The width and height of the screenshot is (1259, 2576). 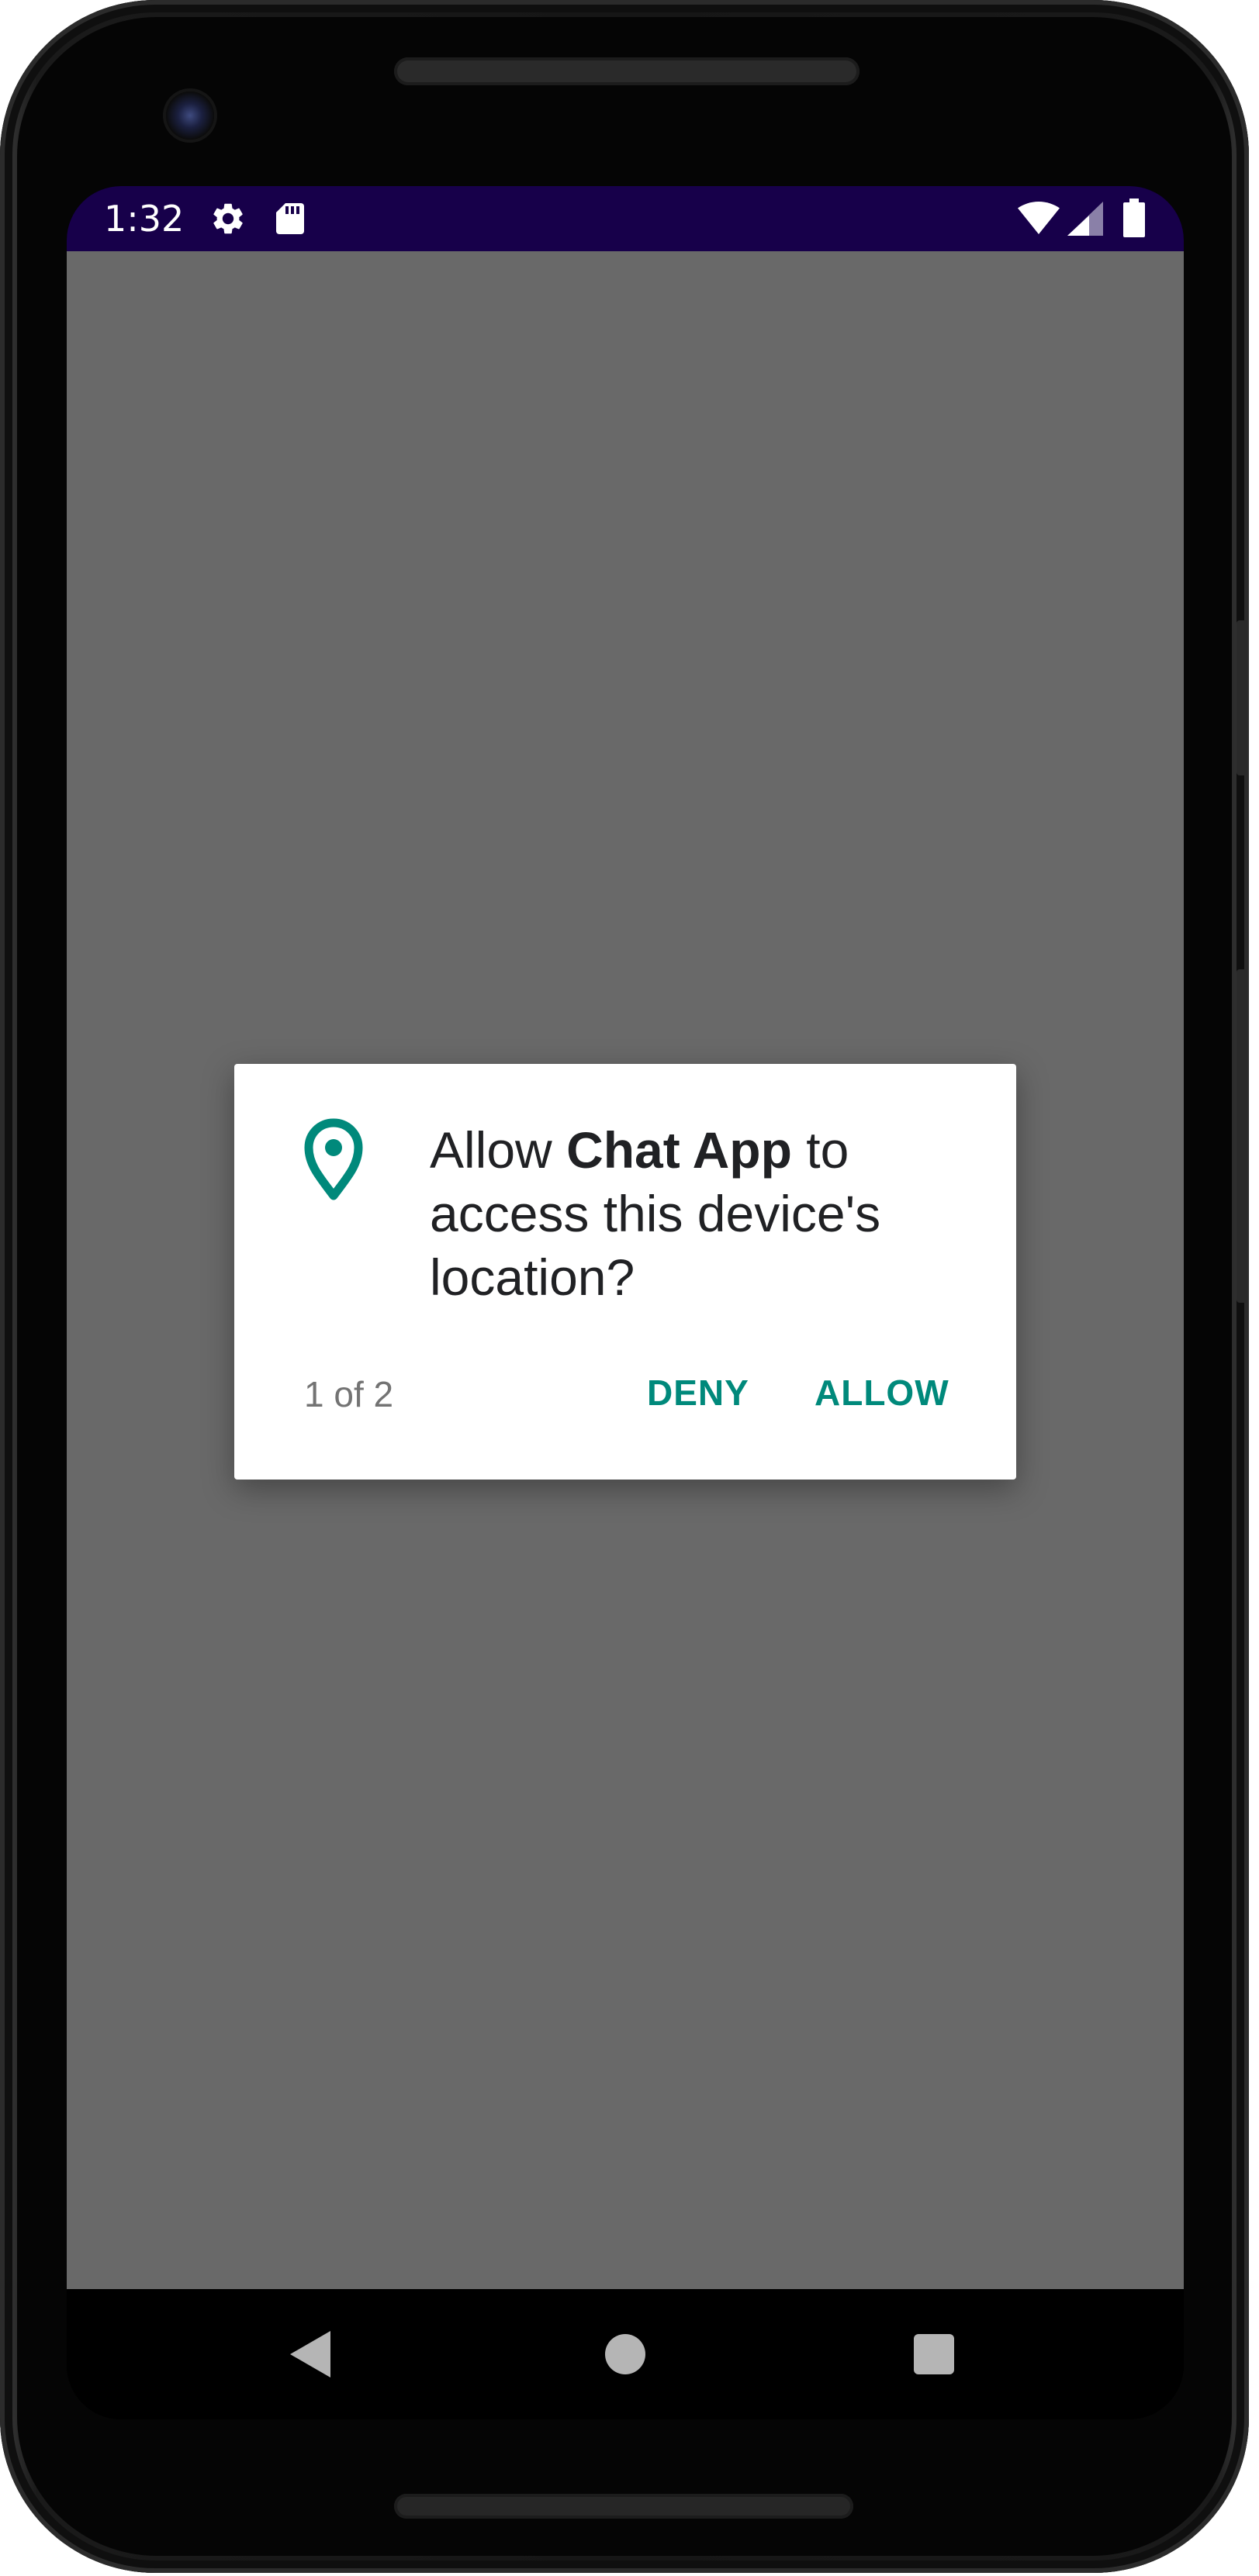 I want to click on volume-button, so click(x=1242, y=1136).